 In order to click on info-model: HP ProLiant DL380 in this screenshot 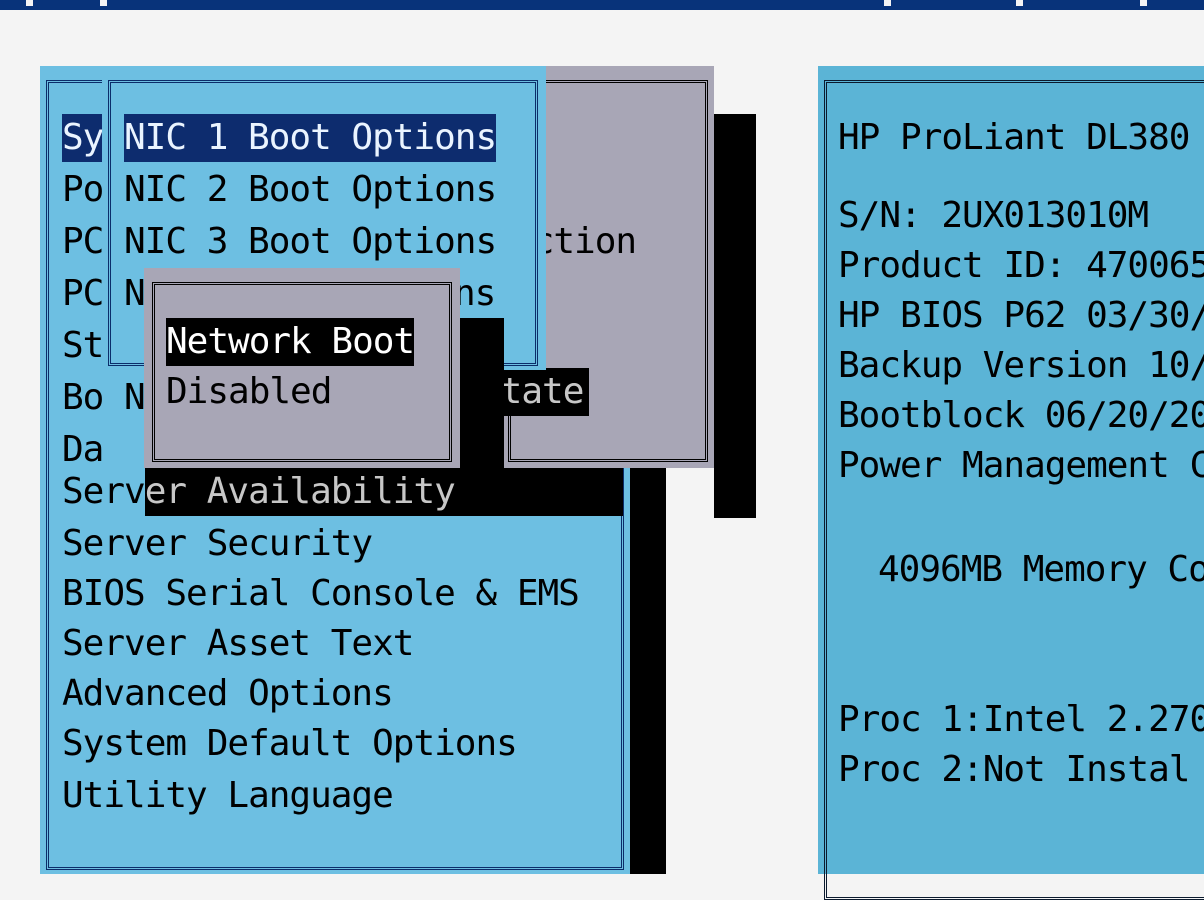, I will do `click(1014, 137)`.